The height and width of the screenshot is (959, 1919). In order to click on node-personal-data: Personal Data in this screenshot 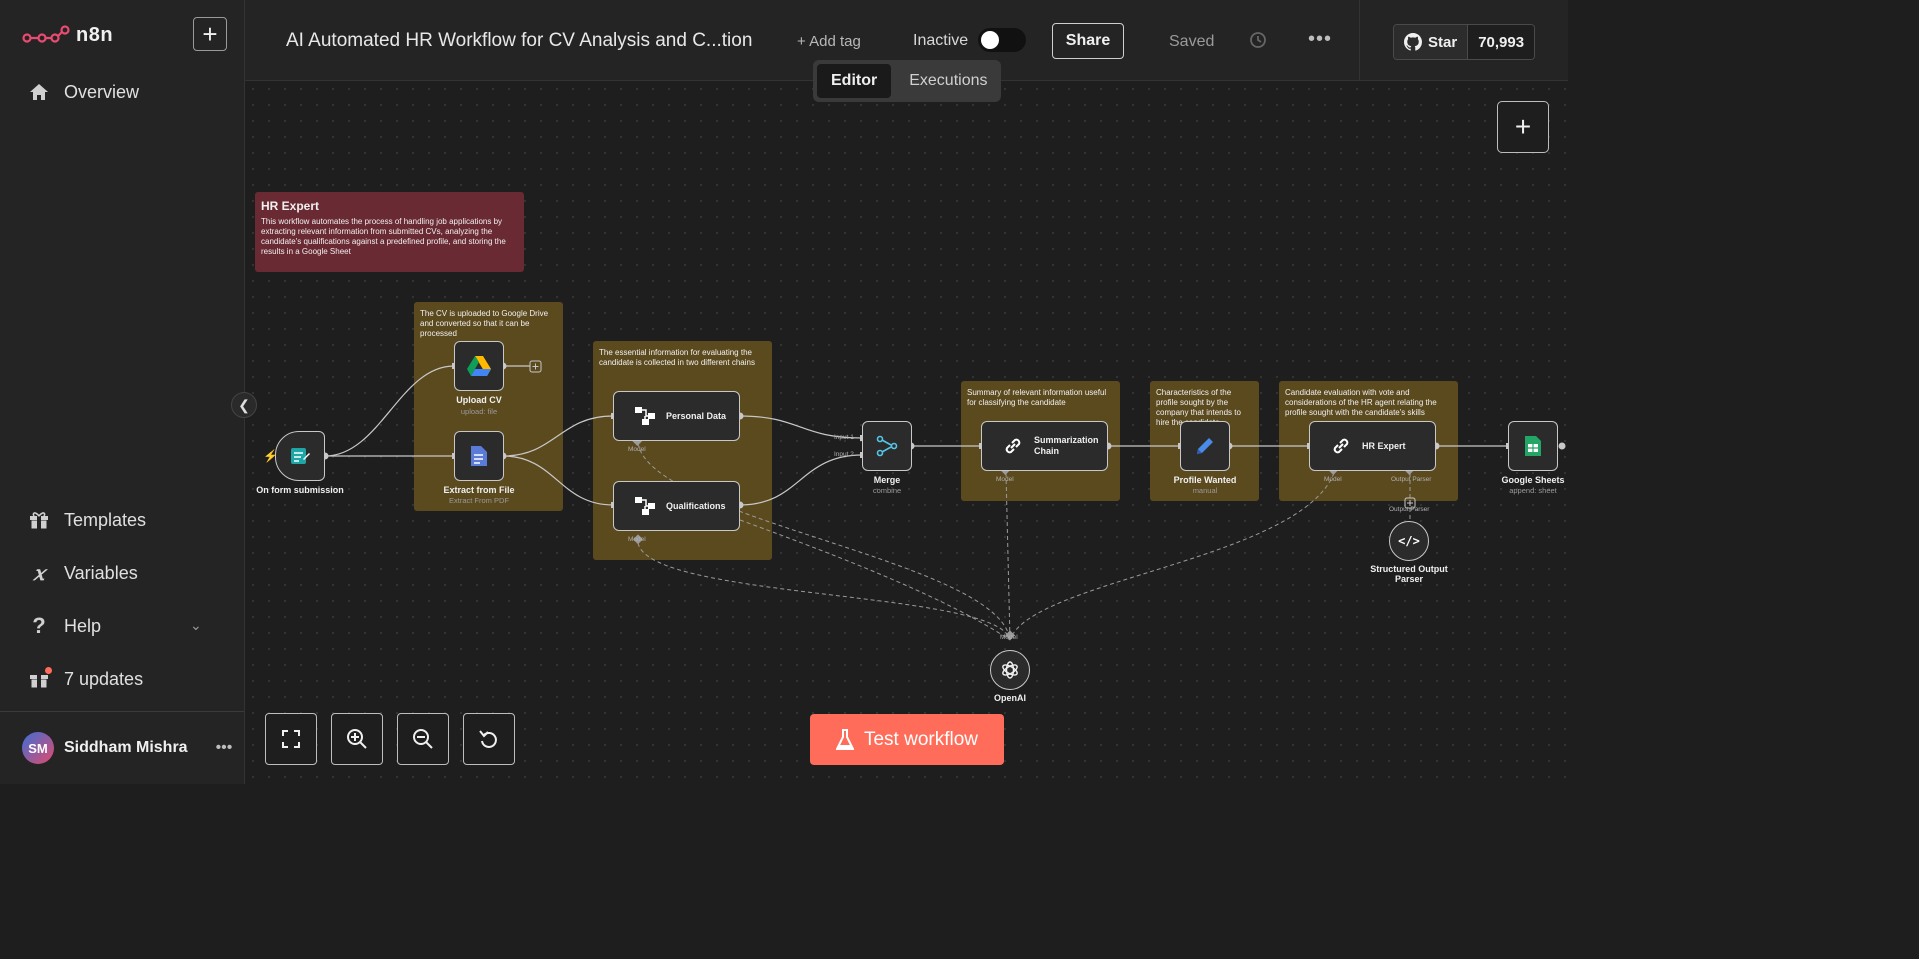, I will do `click(676, 416)`.